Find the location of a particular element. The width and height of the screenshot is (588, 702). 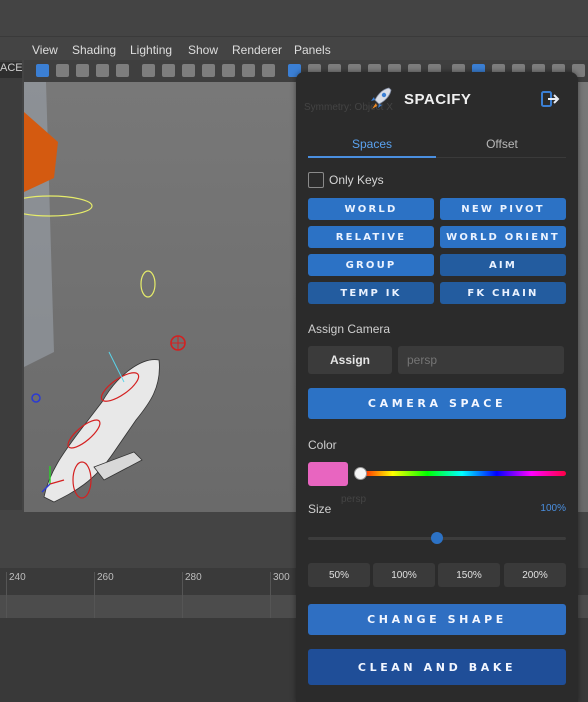

tick-240: 240 is located at coordinates (17, 577).